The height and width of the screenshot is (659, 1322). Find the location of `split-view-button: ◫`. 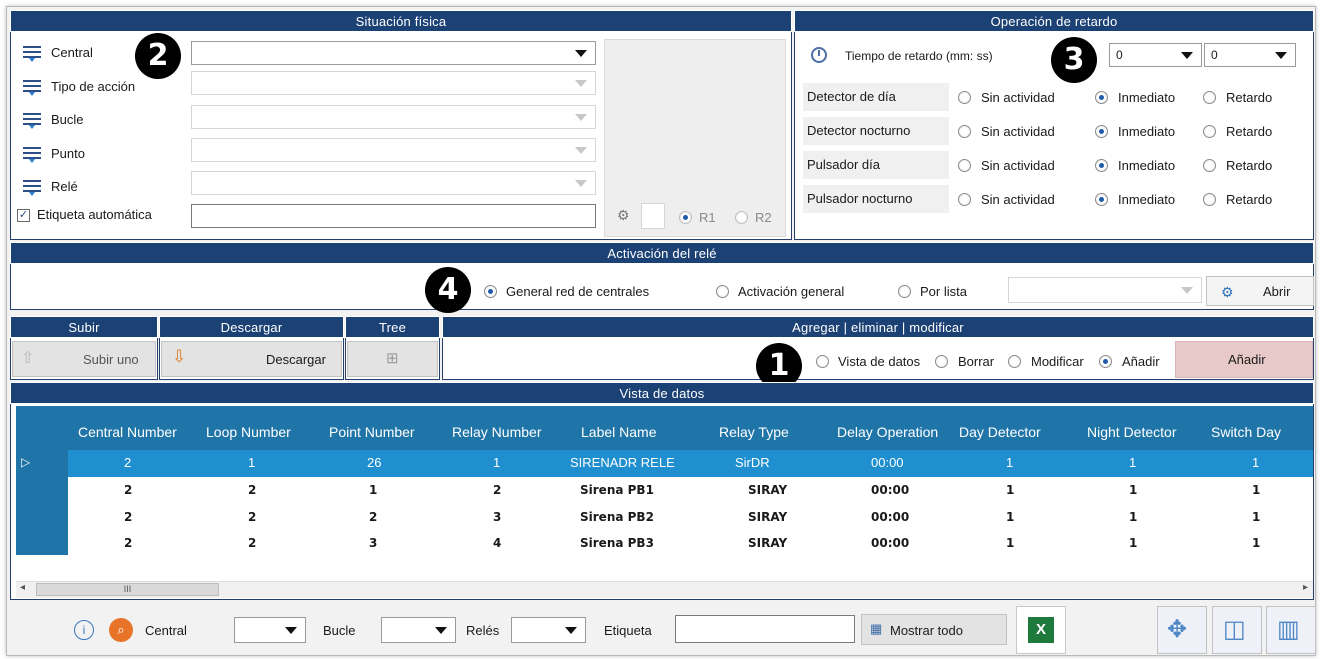

split-view-button: ◫ is located at coordinates (1237, 630).